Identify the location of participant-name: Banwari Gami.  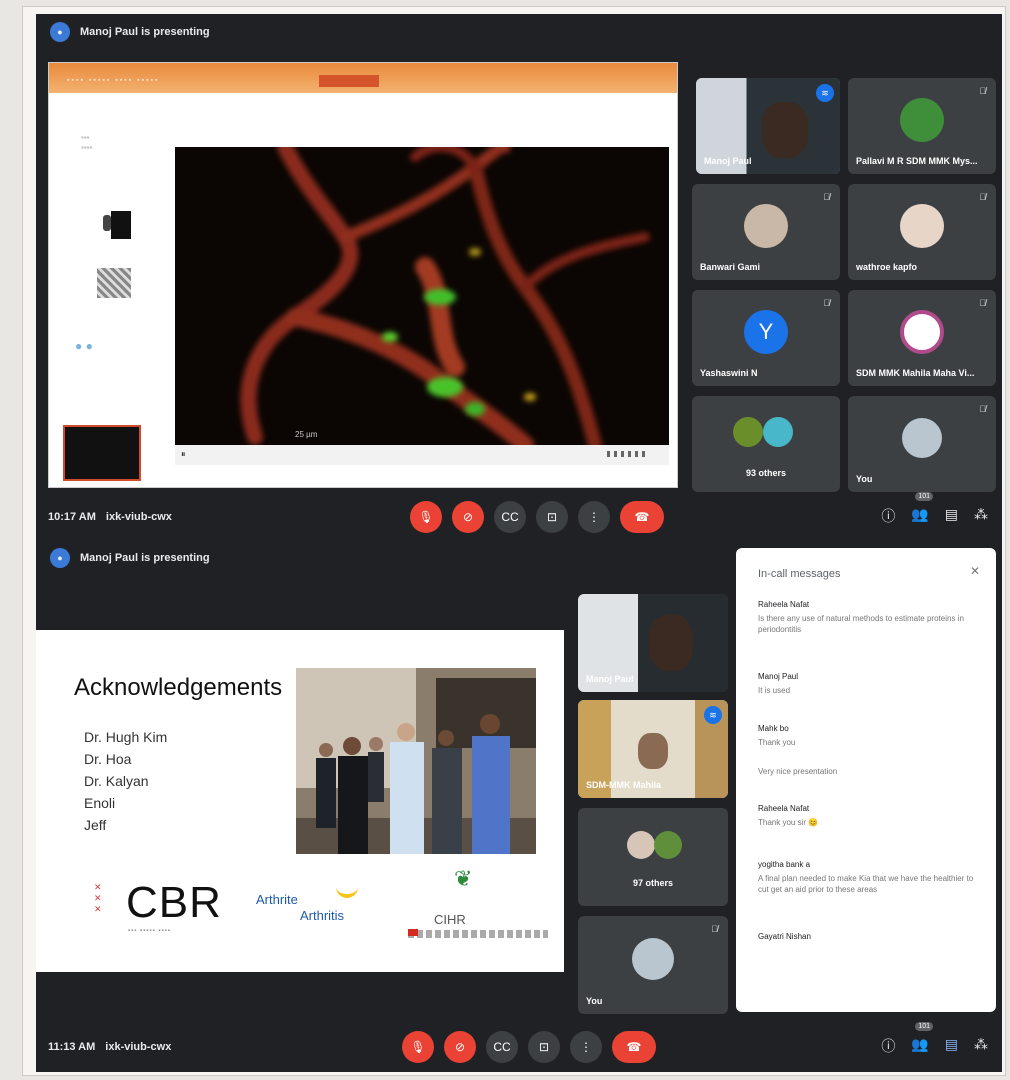
(730, 267).